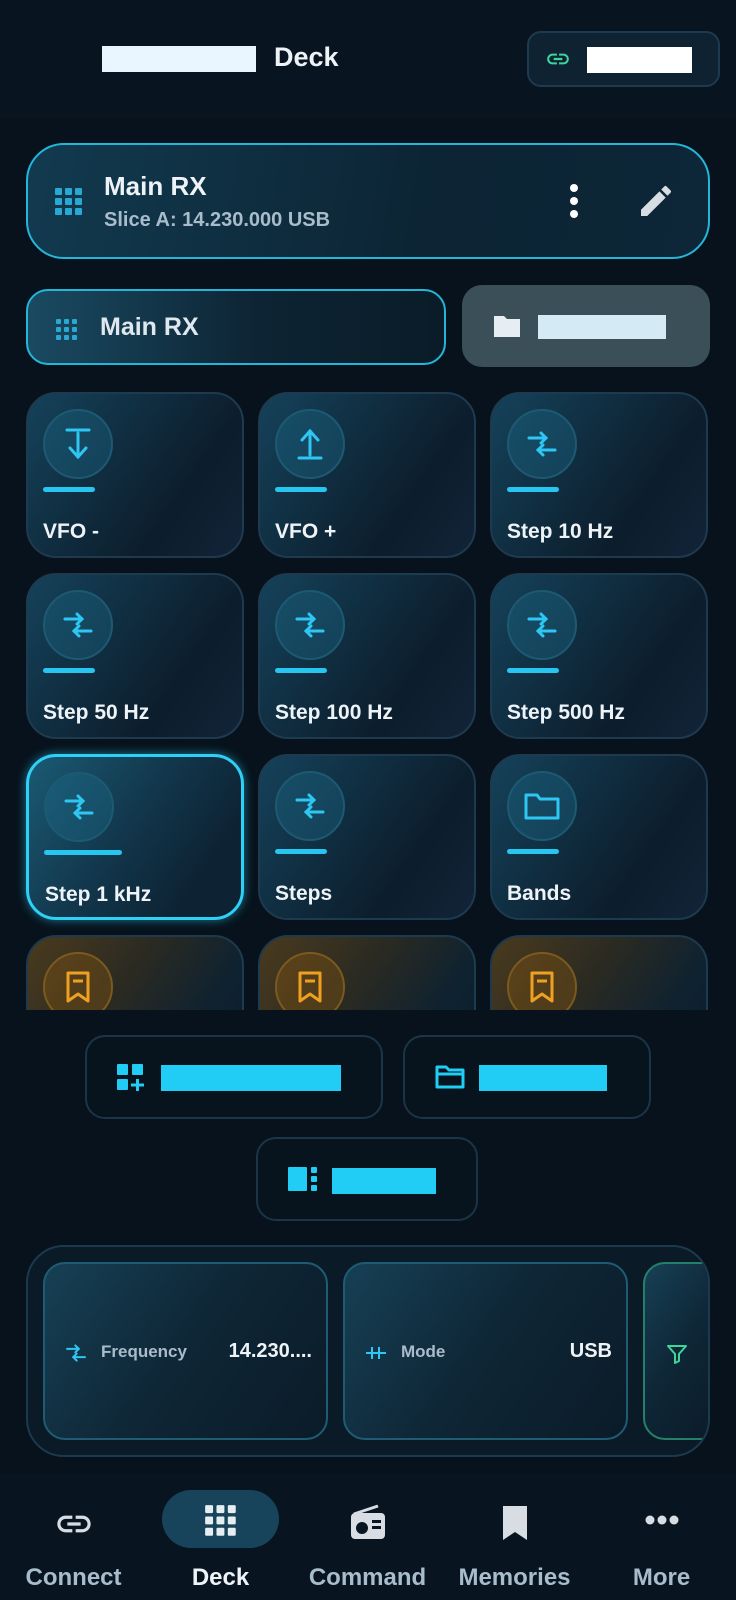  Describe the element at coordinates (236, 327) in the screenshot. I see `active-slice-chip: Main RX` at that location.